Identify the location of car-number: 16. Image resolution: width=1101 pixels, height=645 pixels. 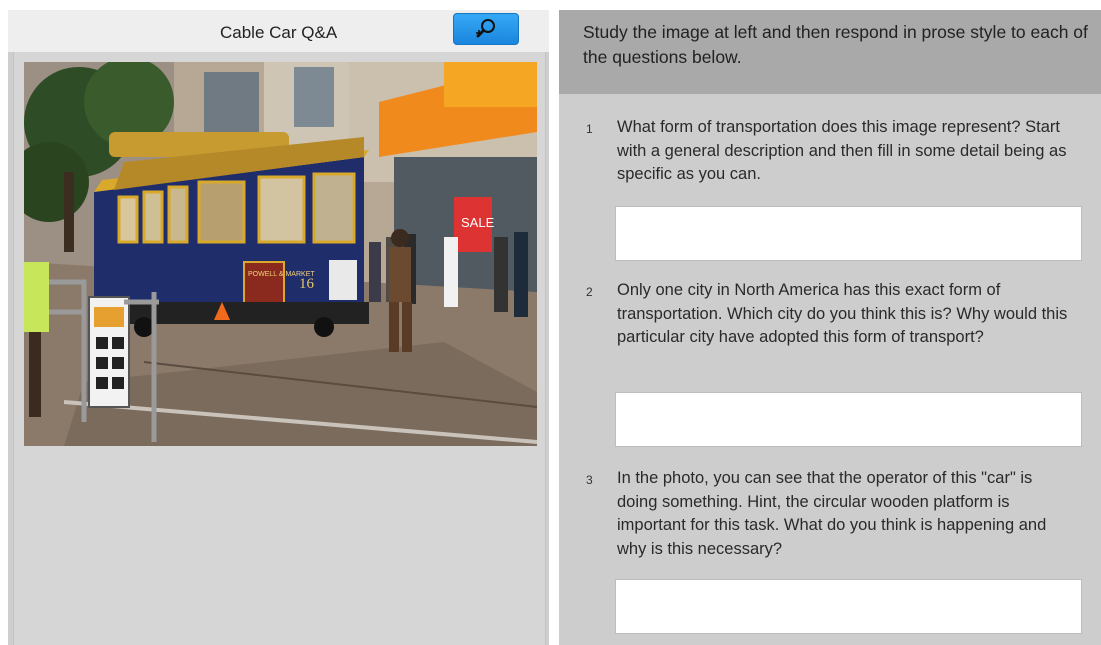
(307, 284).